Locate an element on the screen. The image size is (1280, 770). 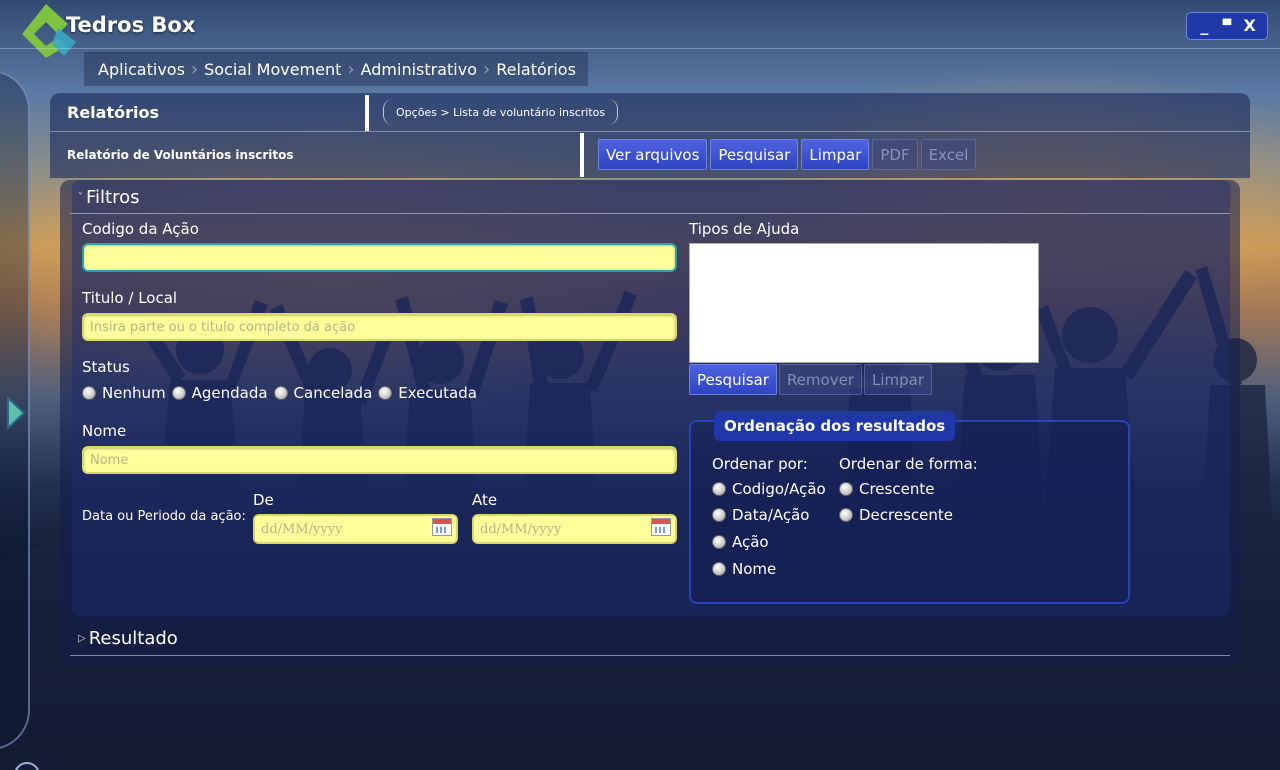
status-option-nenhum: Nenhum is located at coordinates (124, 393).